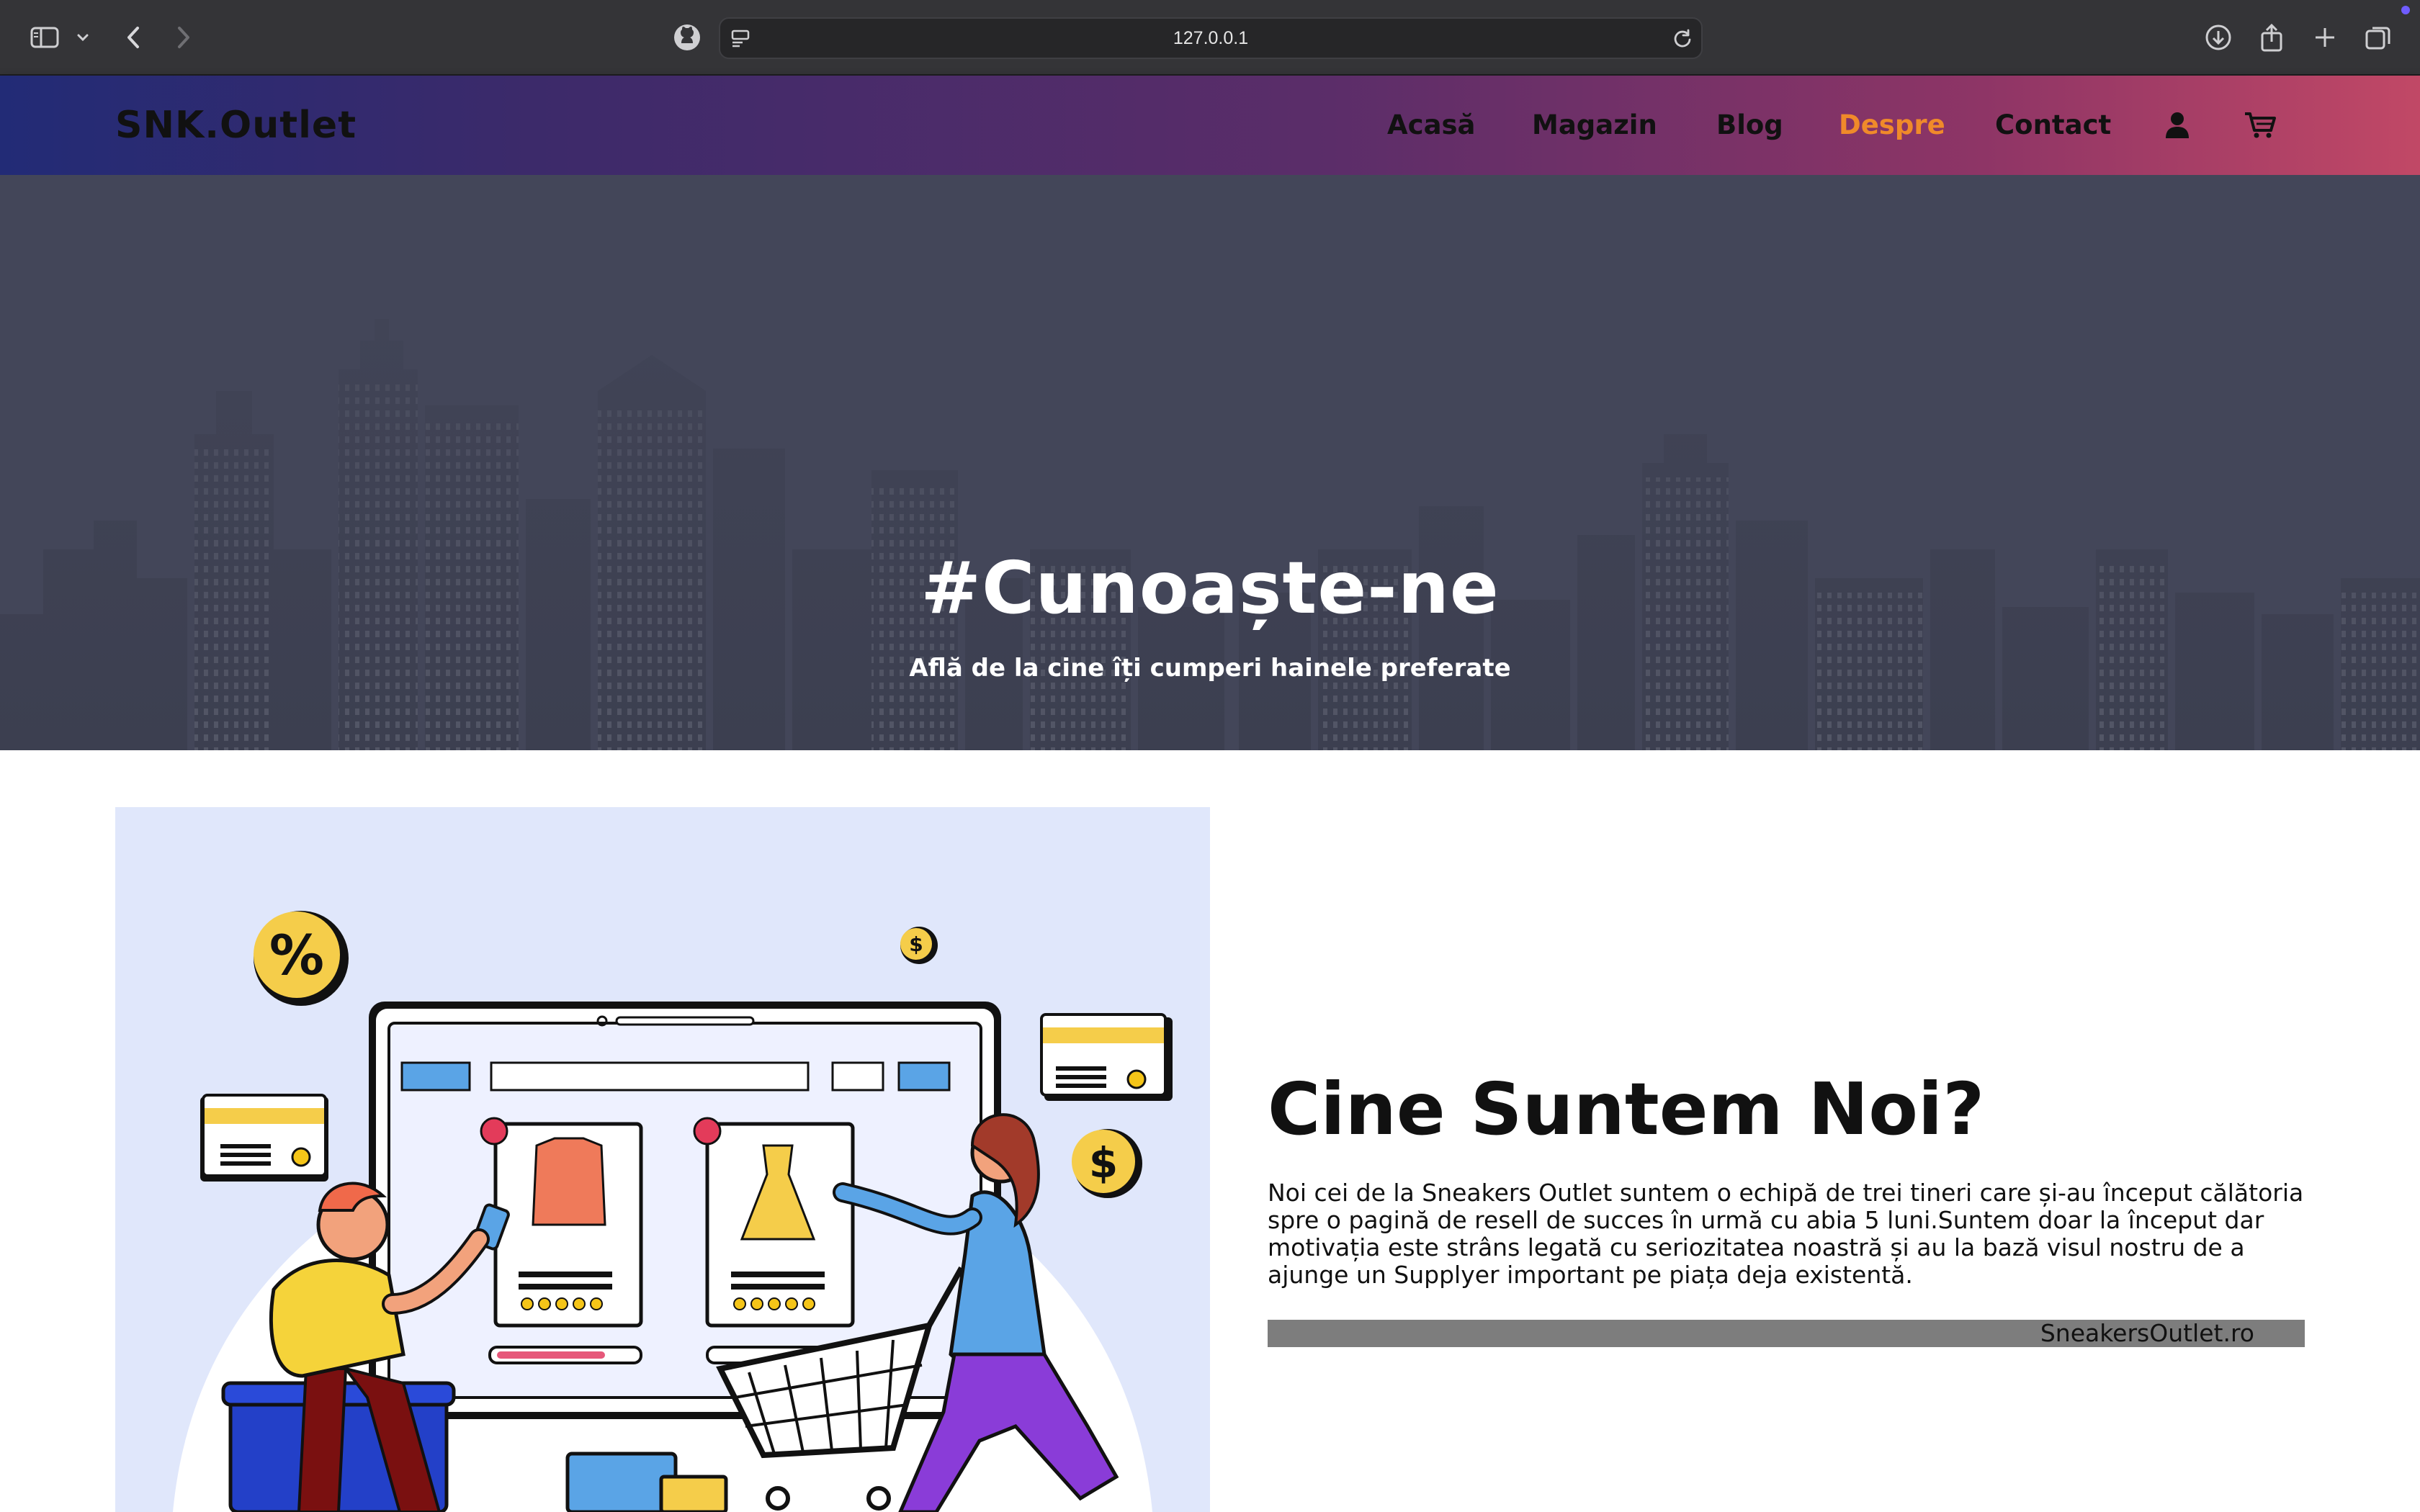 The height and width of the screenshot is (1512, 2420). Describe the element at coordinates (1594, 125) in the screenshot. I see `nav-magazin: Magazin` at that location.